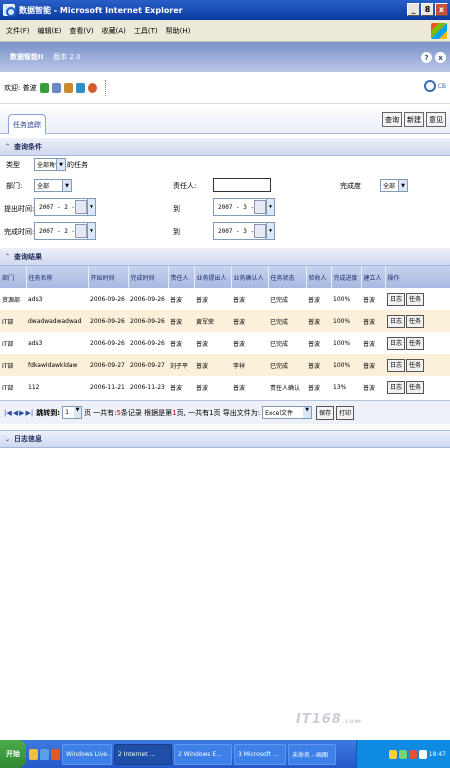 This screenshot has height=768, width=450. What do you see at coordinates (441, 9) in the screenshot?
I see `close-button: x` at bounding box center [441, 9].